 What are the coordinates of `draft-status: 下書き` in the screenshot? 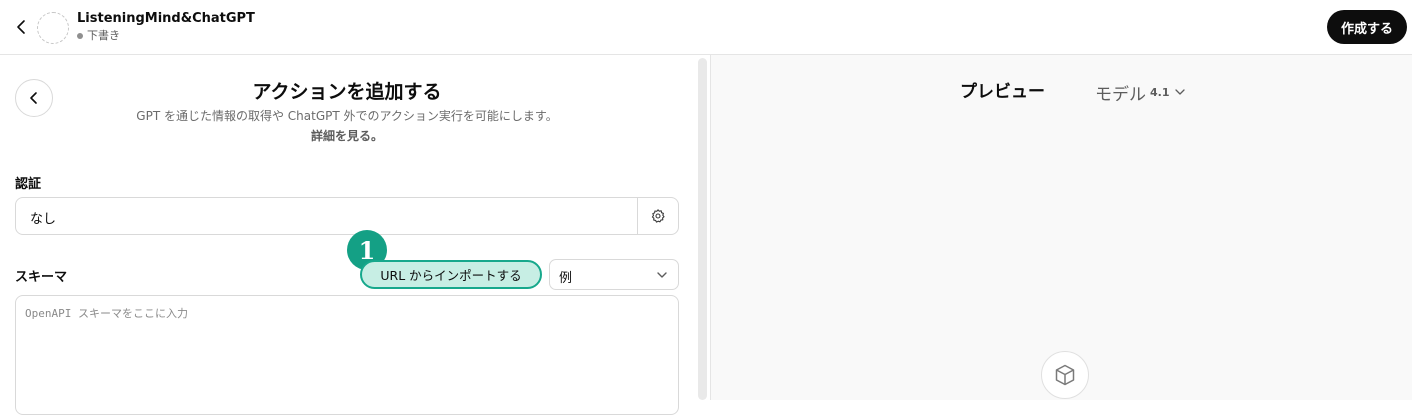 It's located at (98, 36).